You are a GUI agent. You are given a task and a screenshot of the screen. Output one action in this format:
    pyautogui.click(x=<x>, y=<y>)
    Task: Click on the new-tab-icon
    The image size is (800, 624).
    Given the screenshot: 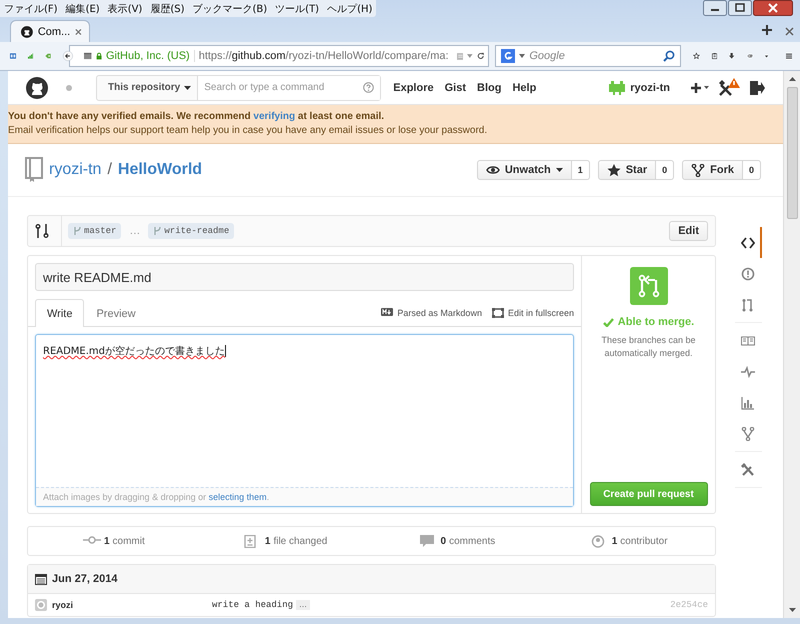 What is the action you would take?
    pyautogui.click(x=767, y=30)
    